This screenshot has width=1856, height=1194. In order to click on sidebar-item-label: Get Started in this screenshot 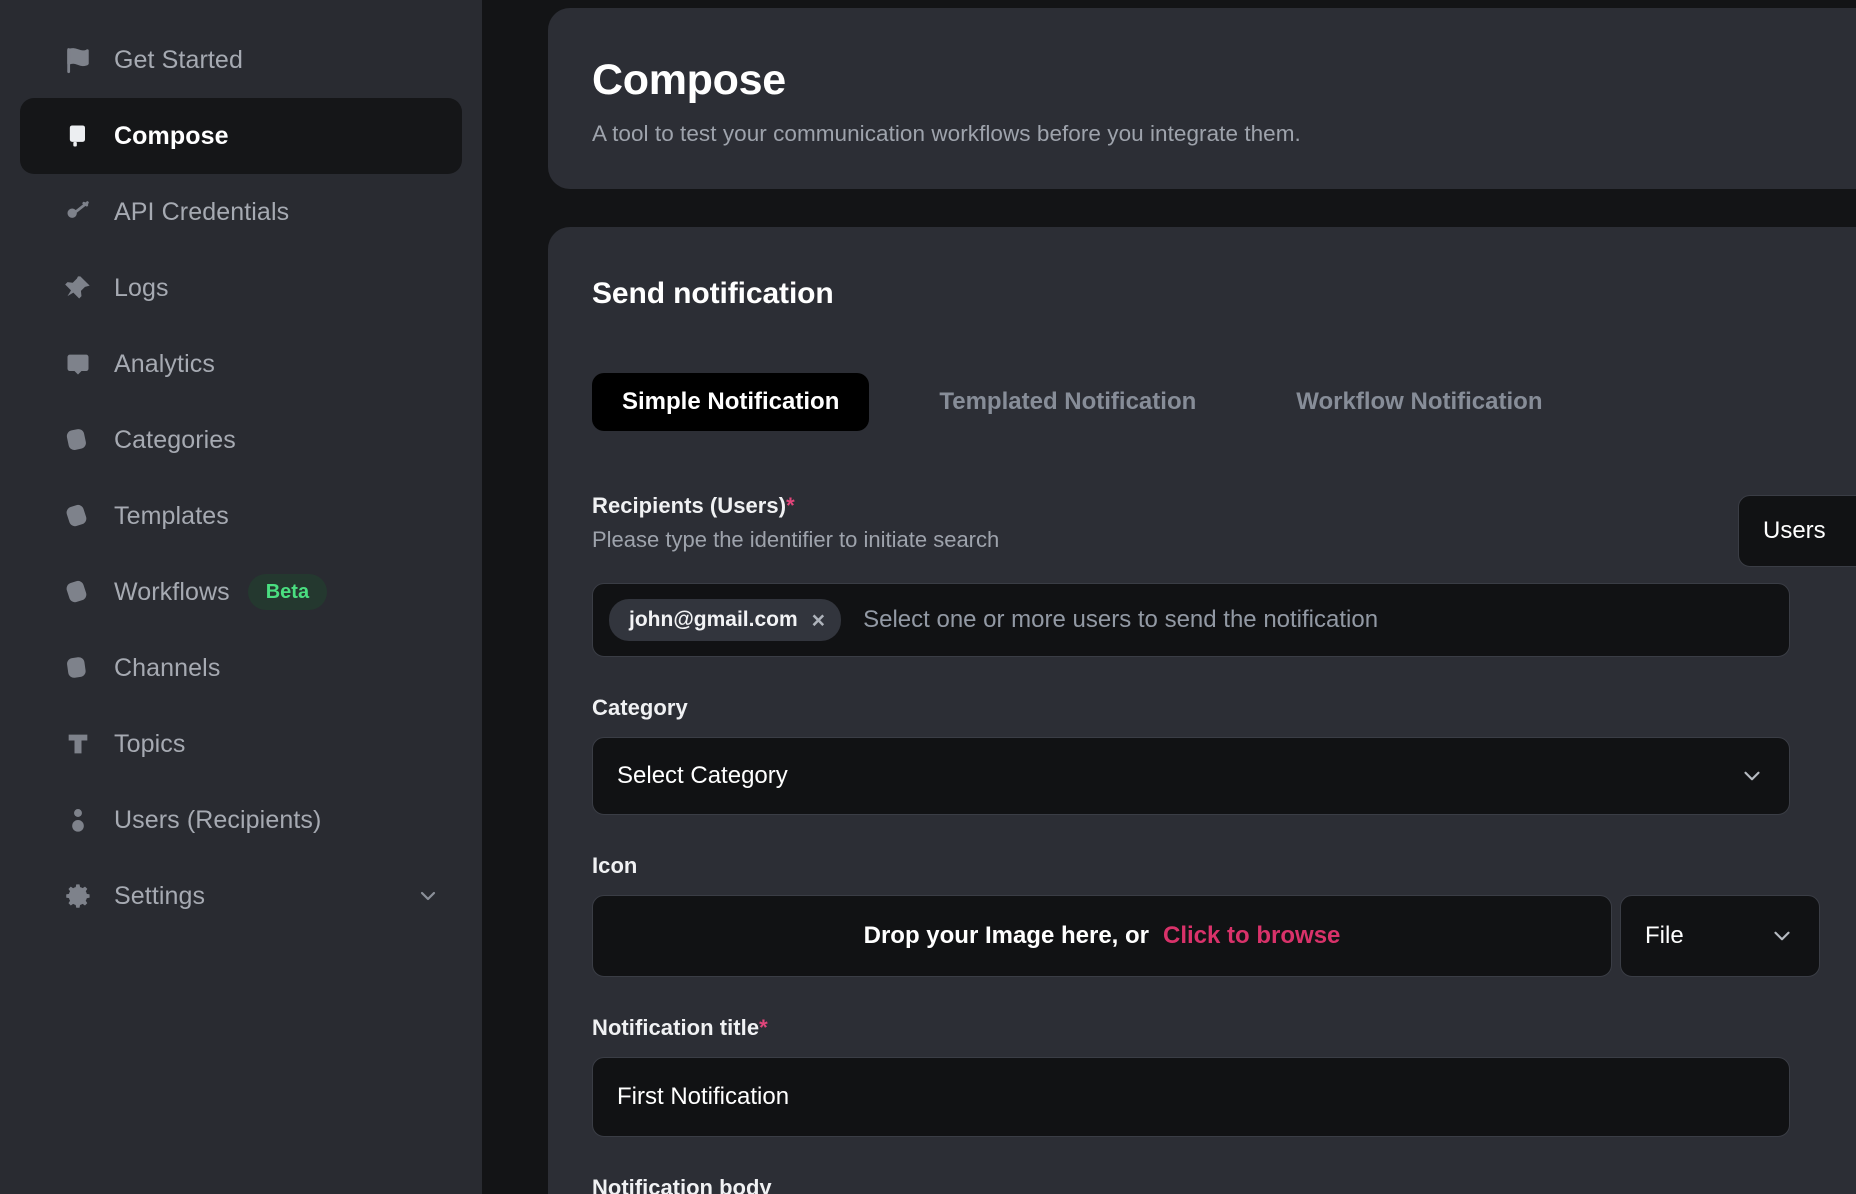, I will do `click(178, 59)`.